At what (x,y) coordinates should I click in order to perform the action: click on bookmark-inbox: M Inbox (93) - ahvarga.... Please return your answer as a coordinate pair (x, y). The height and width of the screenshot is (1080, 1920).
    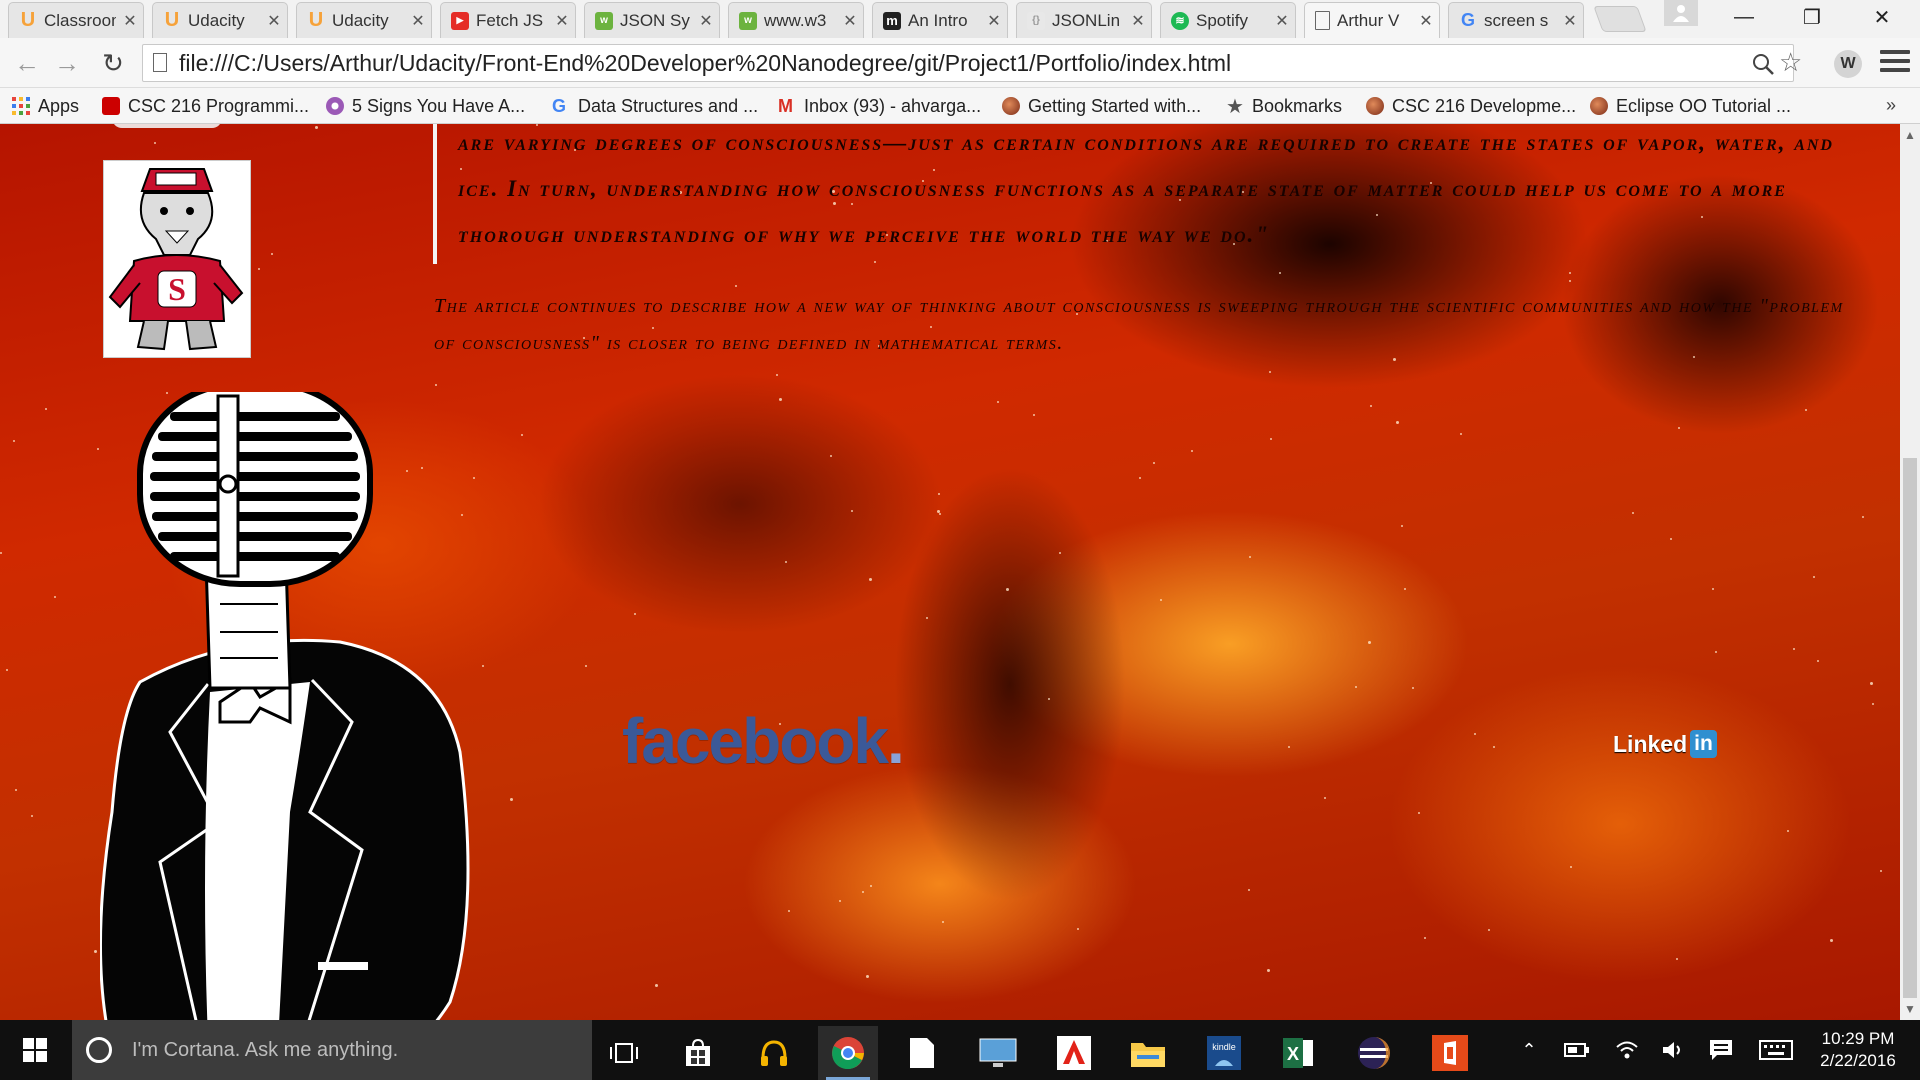
    Looking at the image, I should click on (879, 106).